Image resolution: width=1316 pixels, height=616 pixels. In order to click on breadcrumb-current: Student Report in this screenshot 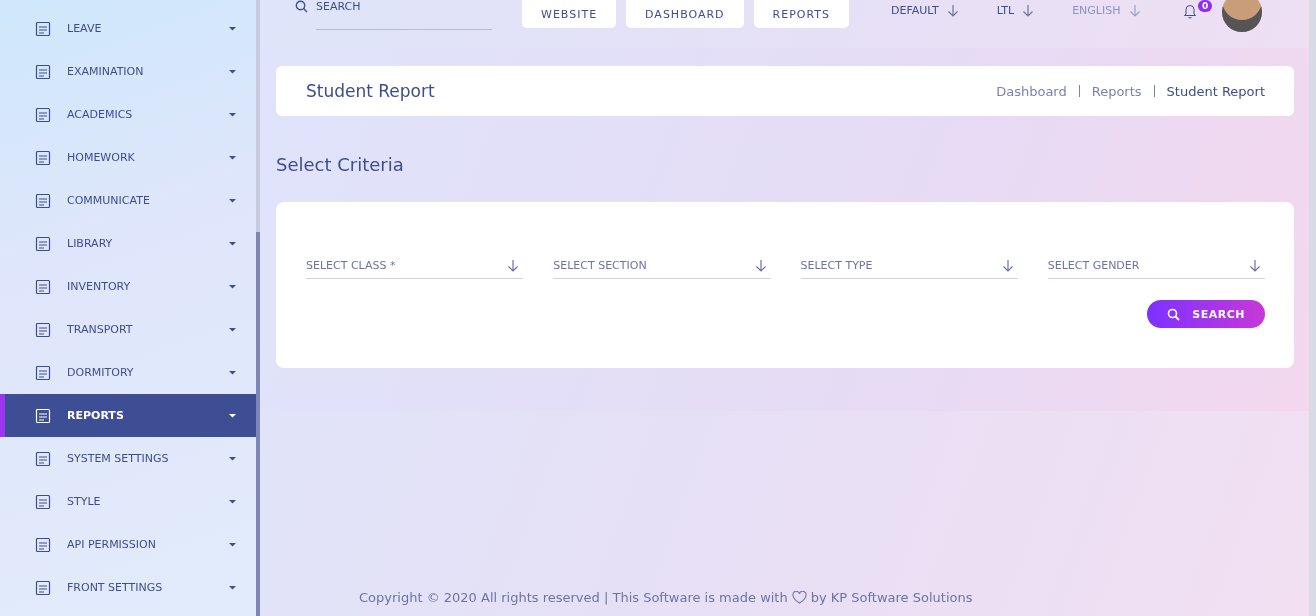, I will do `click(1215, 91)`.